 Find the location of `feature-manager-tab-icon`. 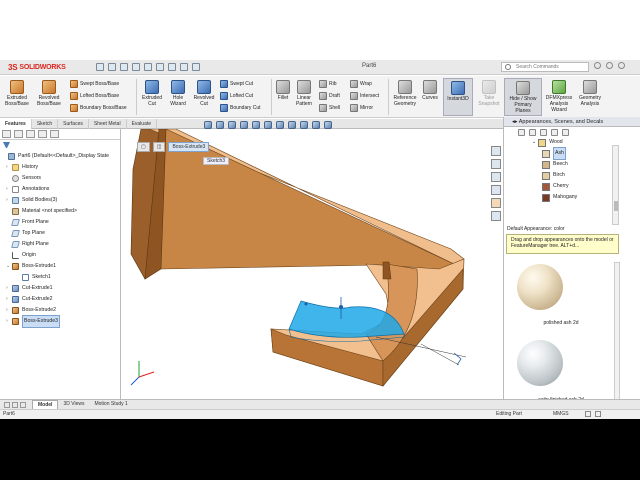

feature-manager-tab-icon is located at coordinates (6, 134).